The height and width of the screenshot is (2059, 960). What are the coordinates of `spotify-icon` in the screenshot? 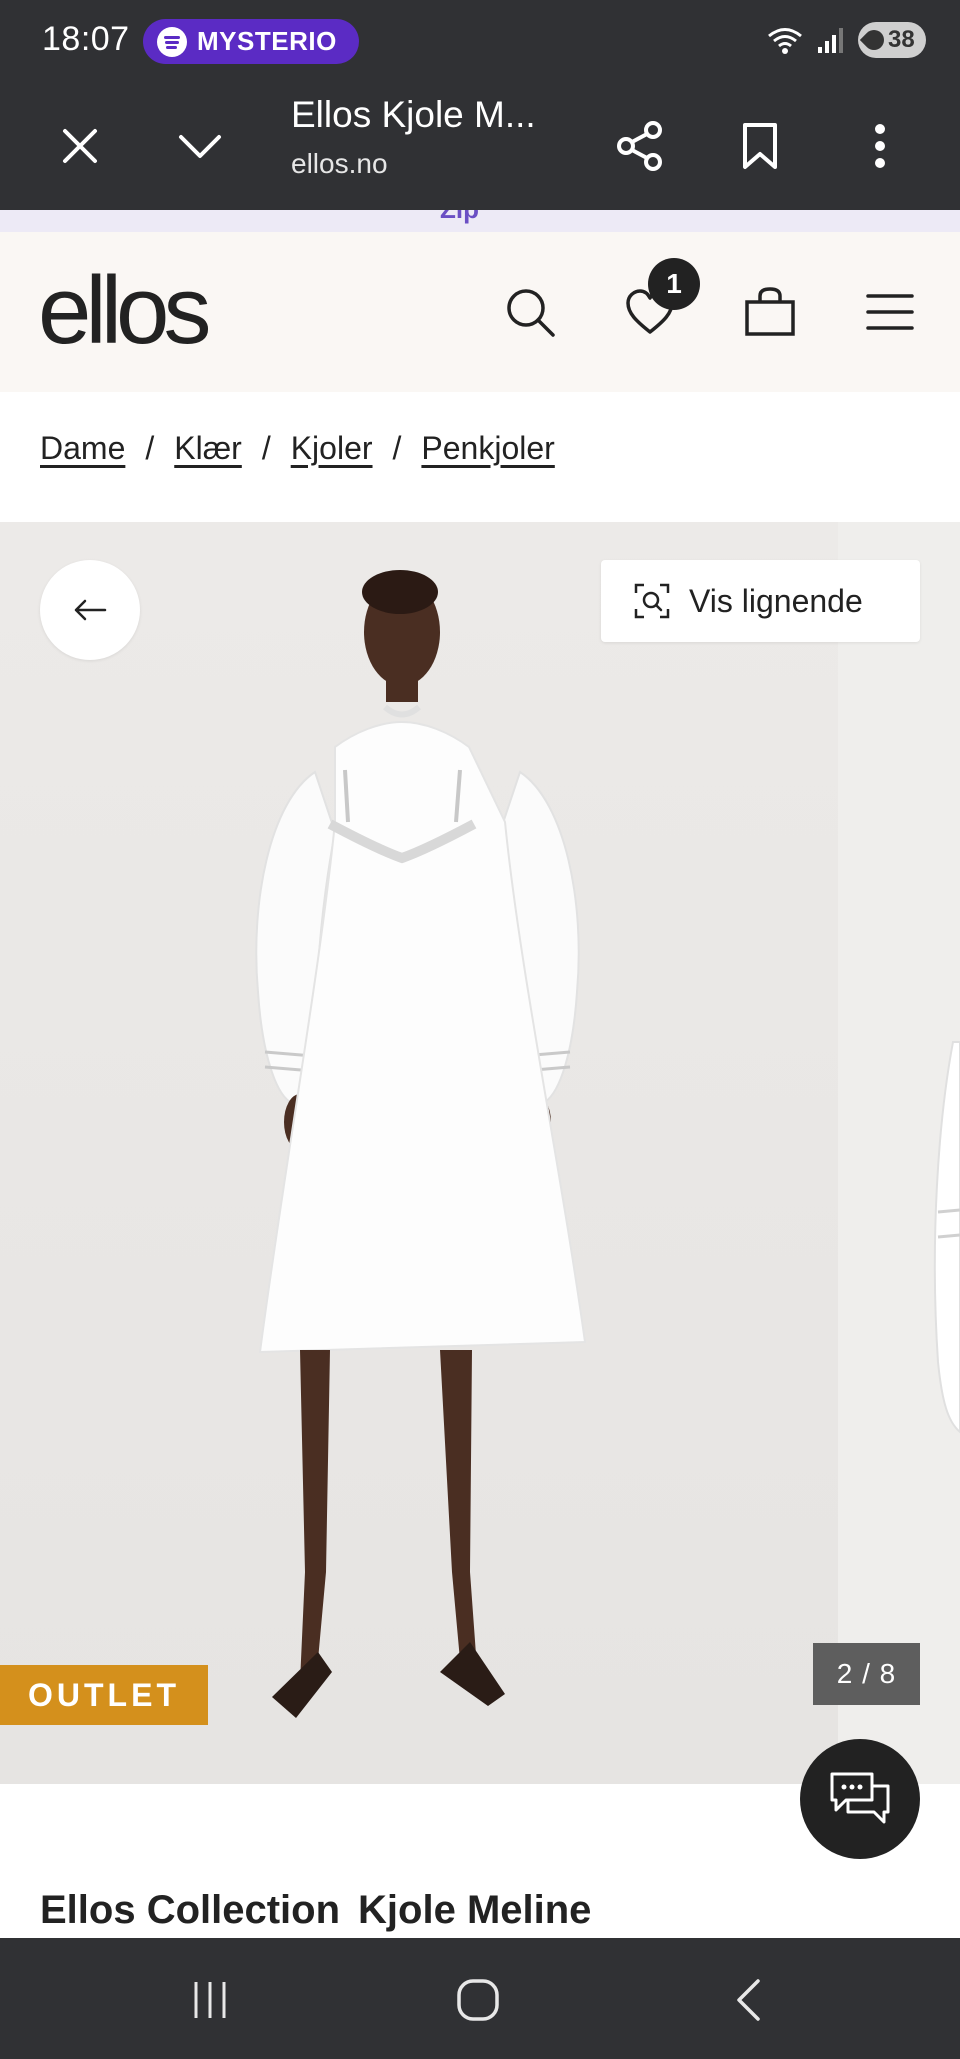 It's located at (172, 41).